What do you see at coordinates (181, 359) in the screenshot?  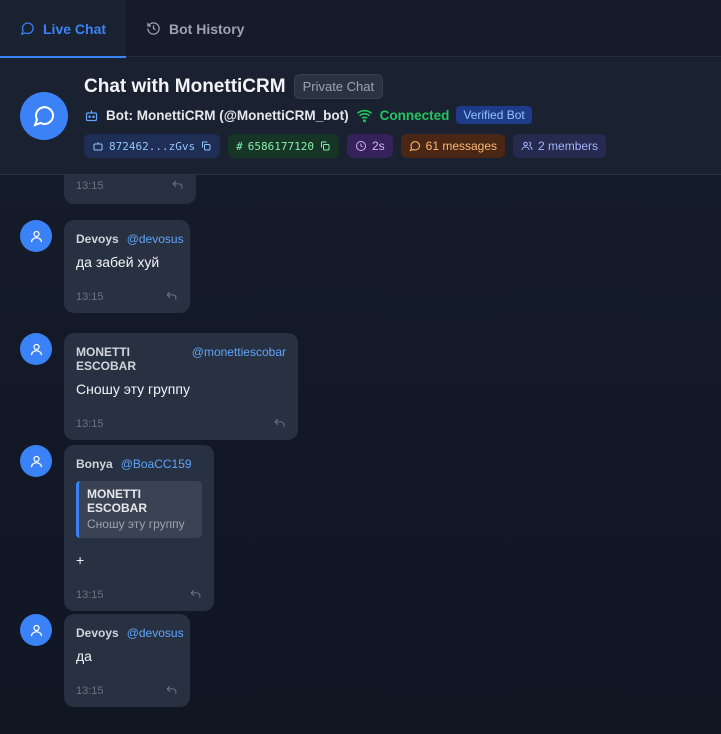 I see `message-header: MONETTI ESCOBAR @monettiescobar` at bounding box center [181, 359].